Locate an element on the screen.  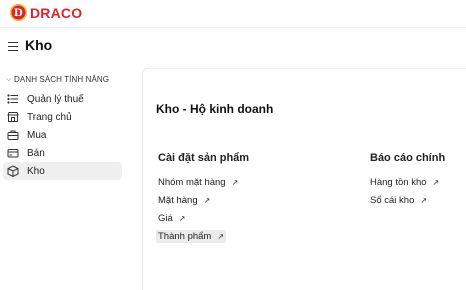
link-stock-balance: Hàng tồn kho ↗ is located at coordinates (404, 182).